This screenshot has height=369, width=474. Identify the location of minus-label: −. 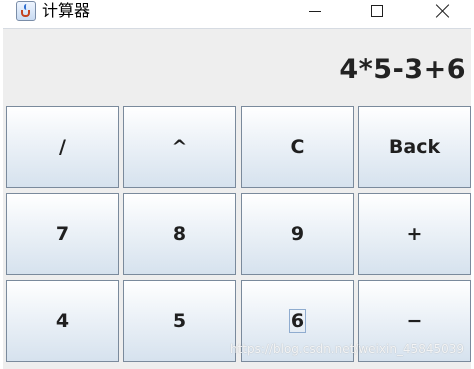
(414, 321).